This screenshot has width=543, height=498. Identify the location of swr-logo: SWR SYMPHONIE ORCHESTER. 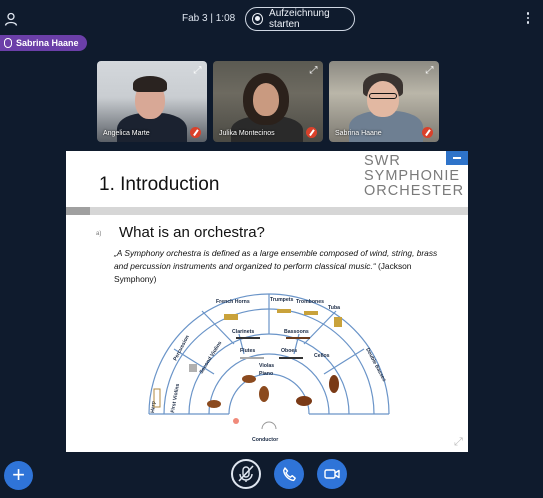
(414, 176).